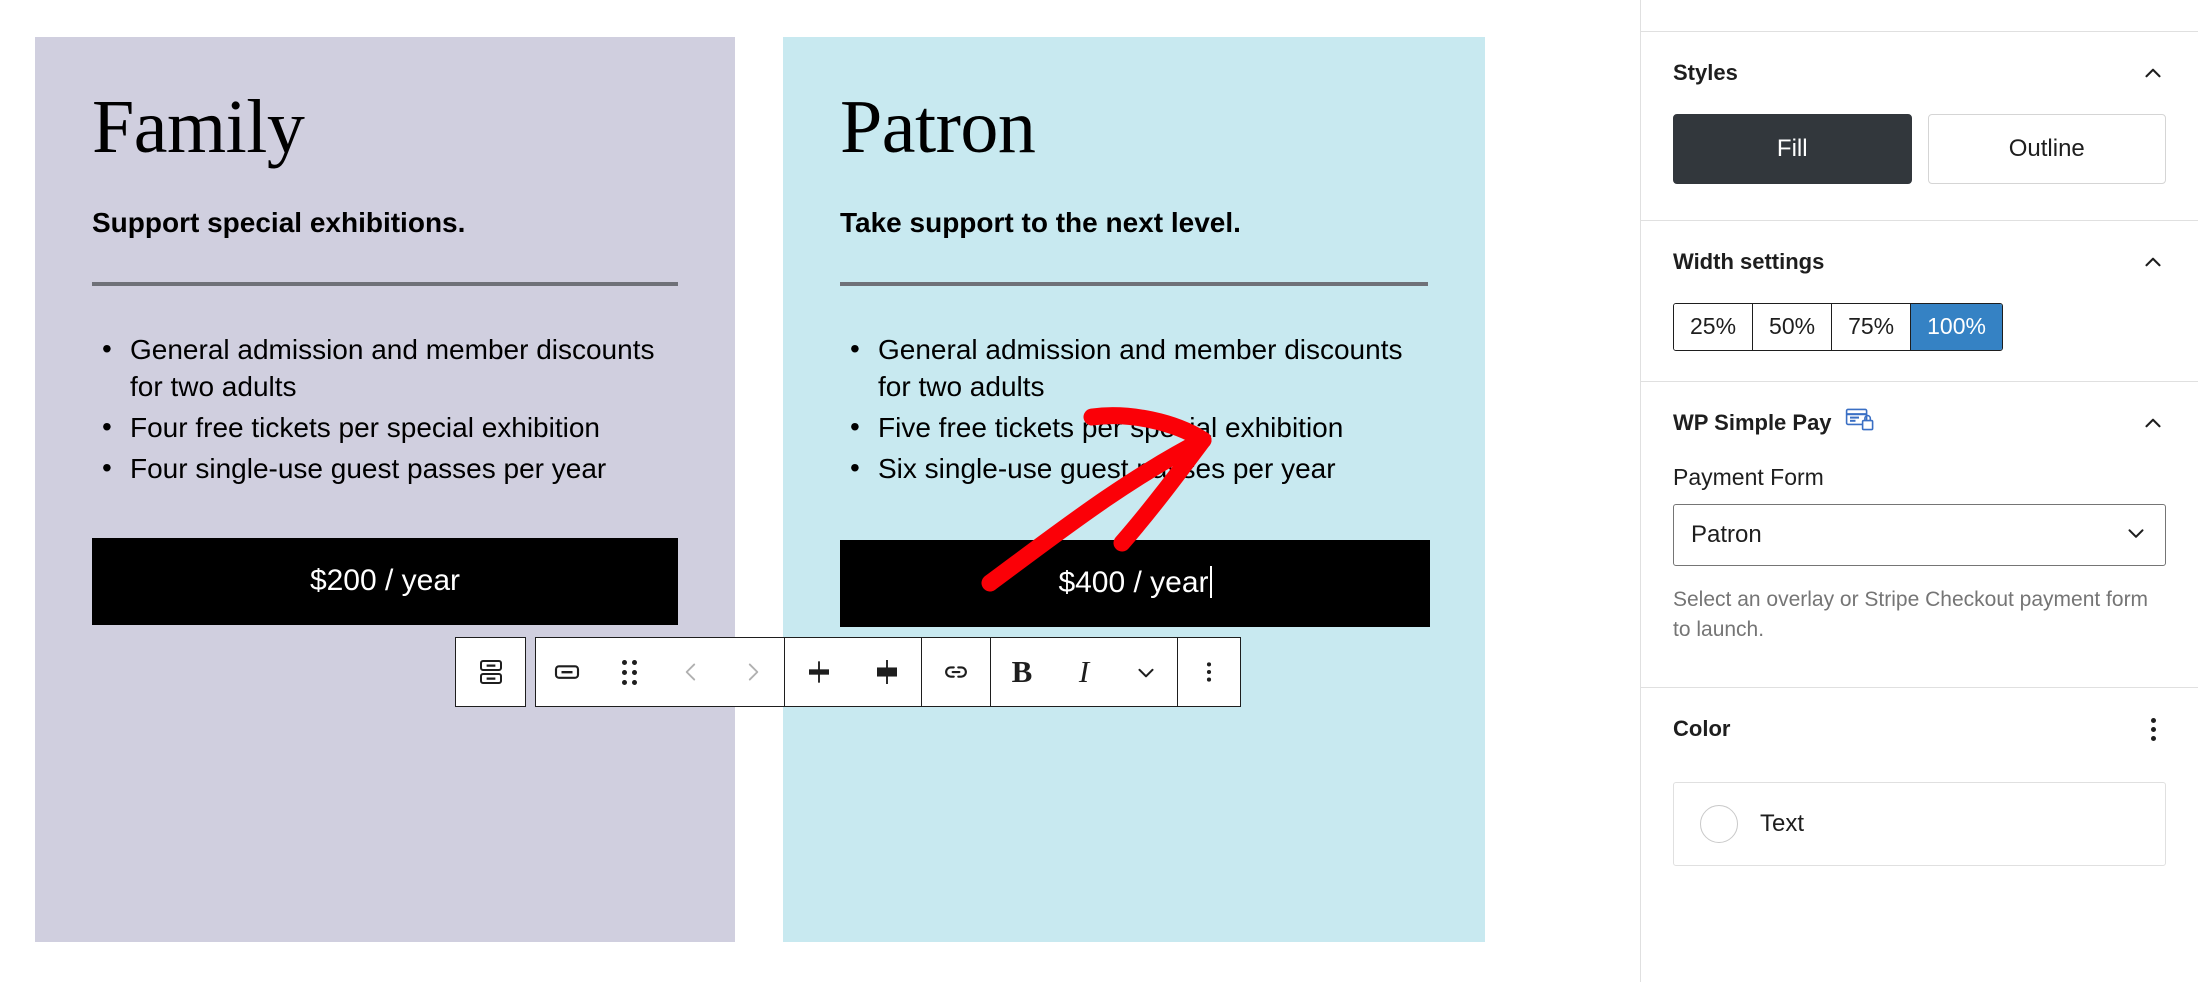  I want to click on italic-icon: I, so click(1084, 672).